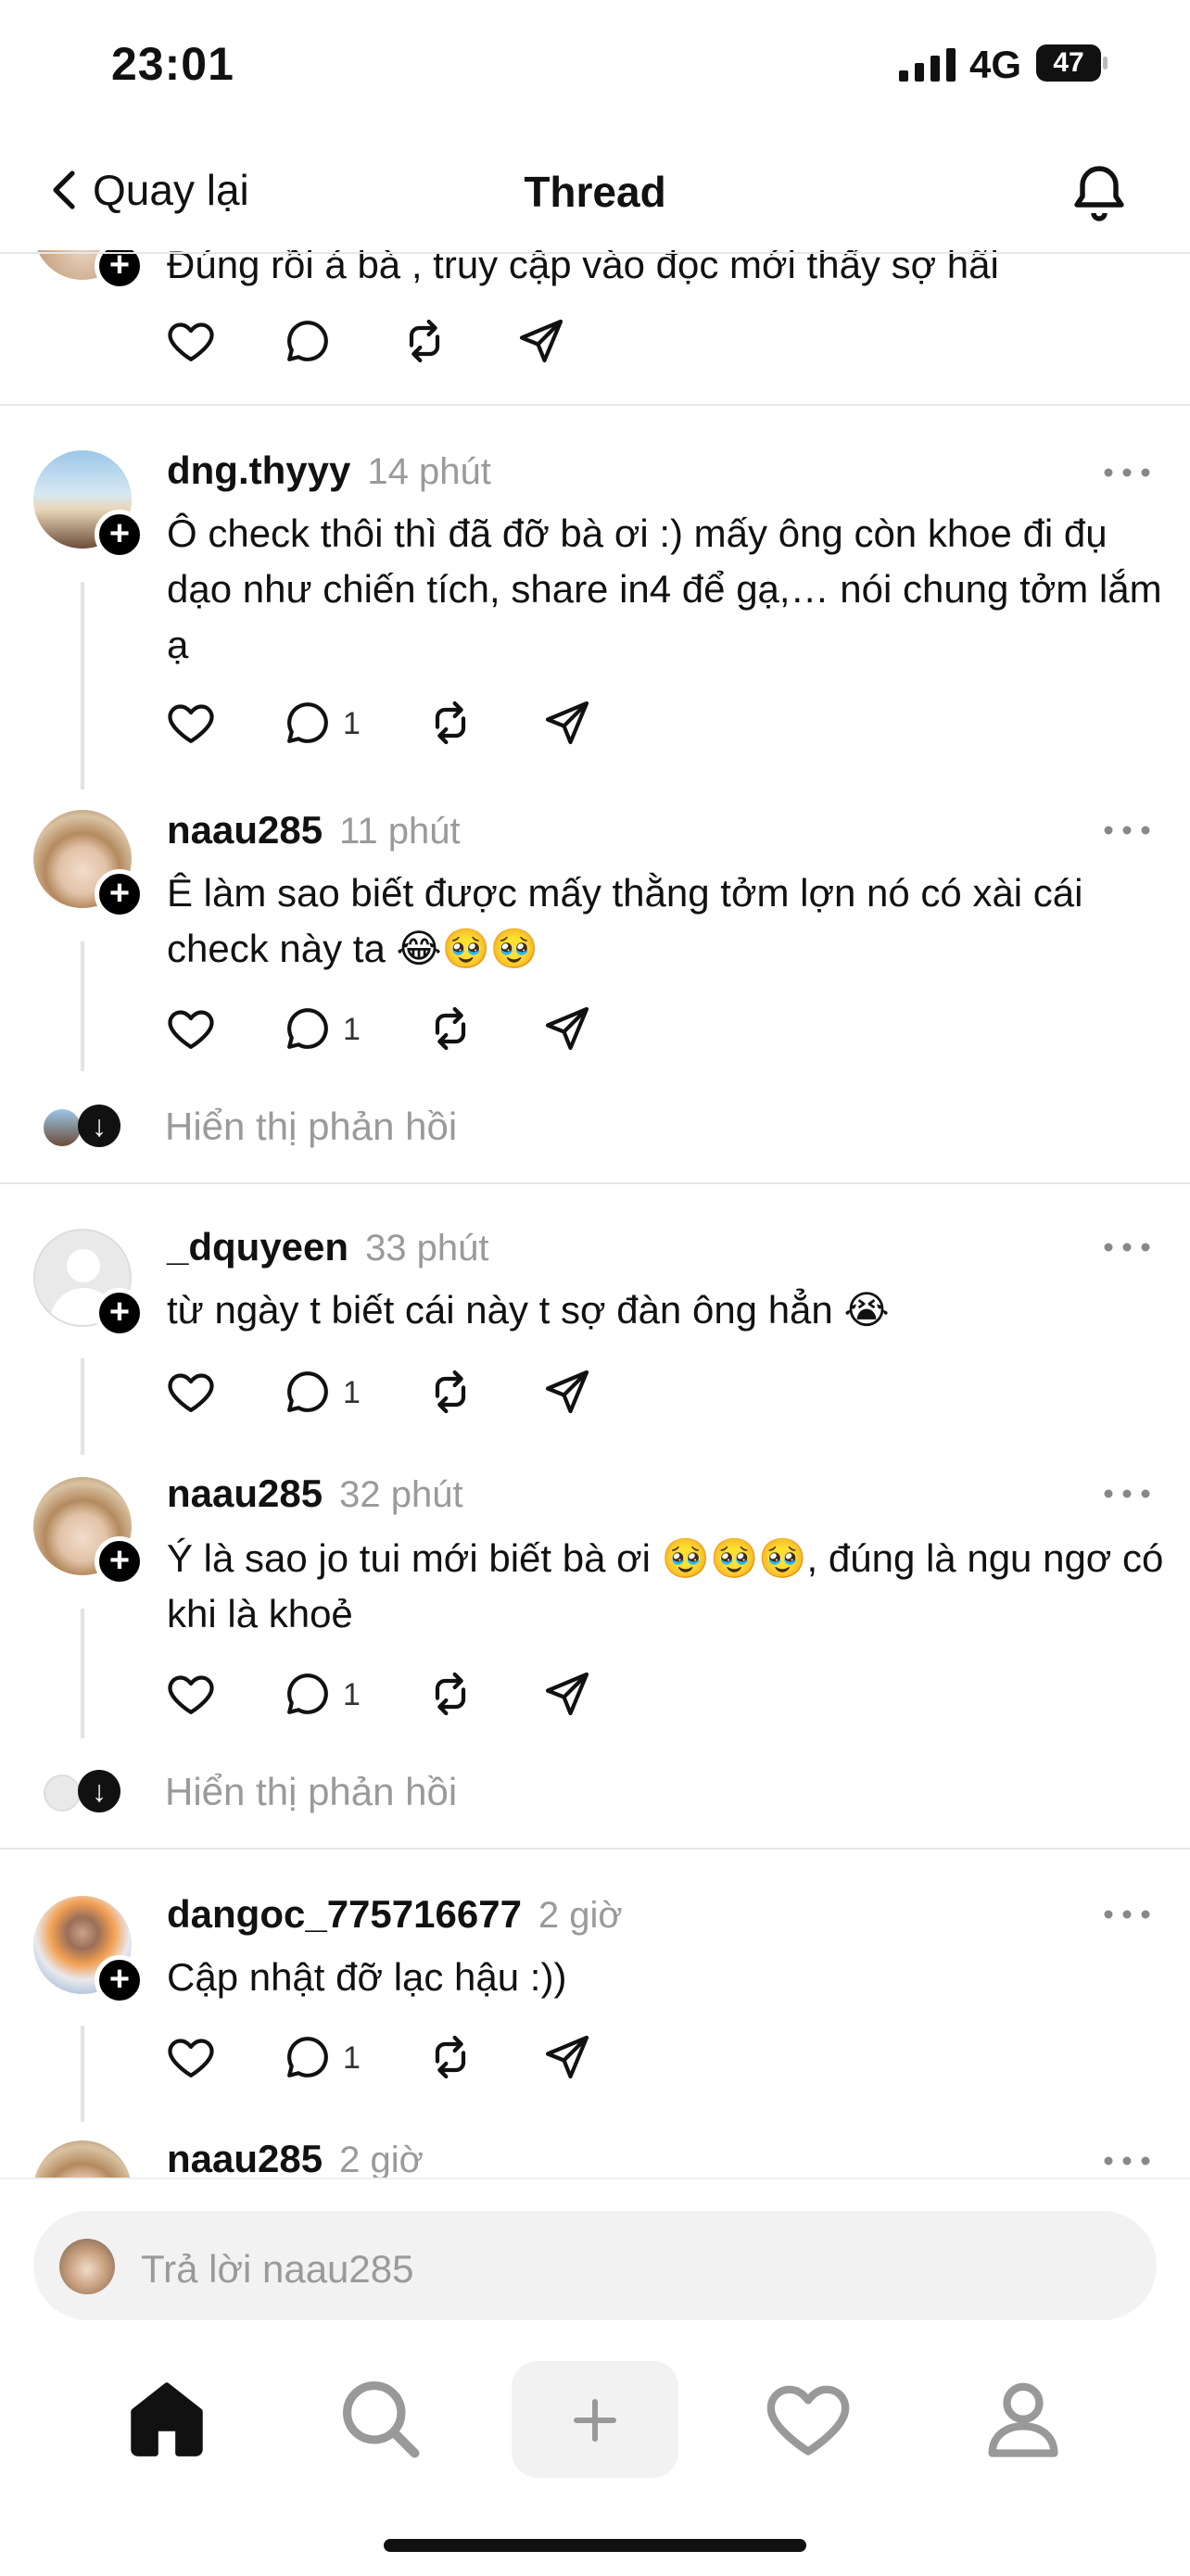 This screenshot has width=1190, height=2576. Describe the element at coordinates (808, 2418) in the screenshot. I see `heart-tab-icon` at that location.